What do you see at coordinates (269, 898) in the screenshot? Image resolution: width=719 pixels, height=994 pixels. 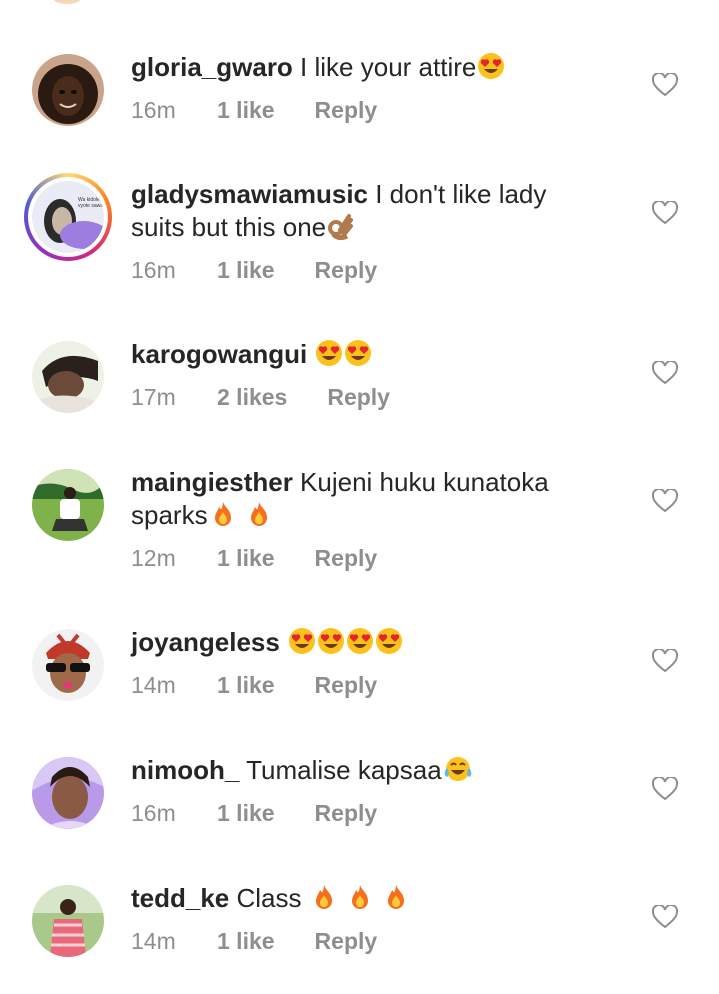 I see `comment-body: Class` at bounding box center [269, 898].